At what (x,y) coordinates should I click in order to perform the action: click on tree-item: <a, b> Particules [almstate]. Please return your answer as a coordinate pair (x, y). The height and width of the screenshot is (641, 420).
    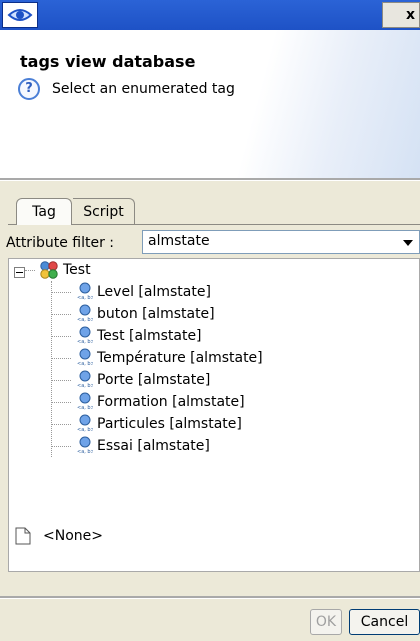
    Looking at the image, I should click on (209, 424).